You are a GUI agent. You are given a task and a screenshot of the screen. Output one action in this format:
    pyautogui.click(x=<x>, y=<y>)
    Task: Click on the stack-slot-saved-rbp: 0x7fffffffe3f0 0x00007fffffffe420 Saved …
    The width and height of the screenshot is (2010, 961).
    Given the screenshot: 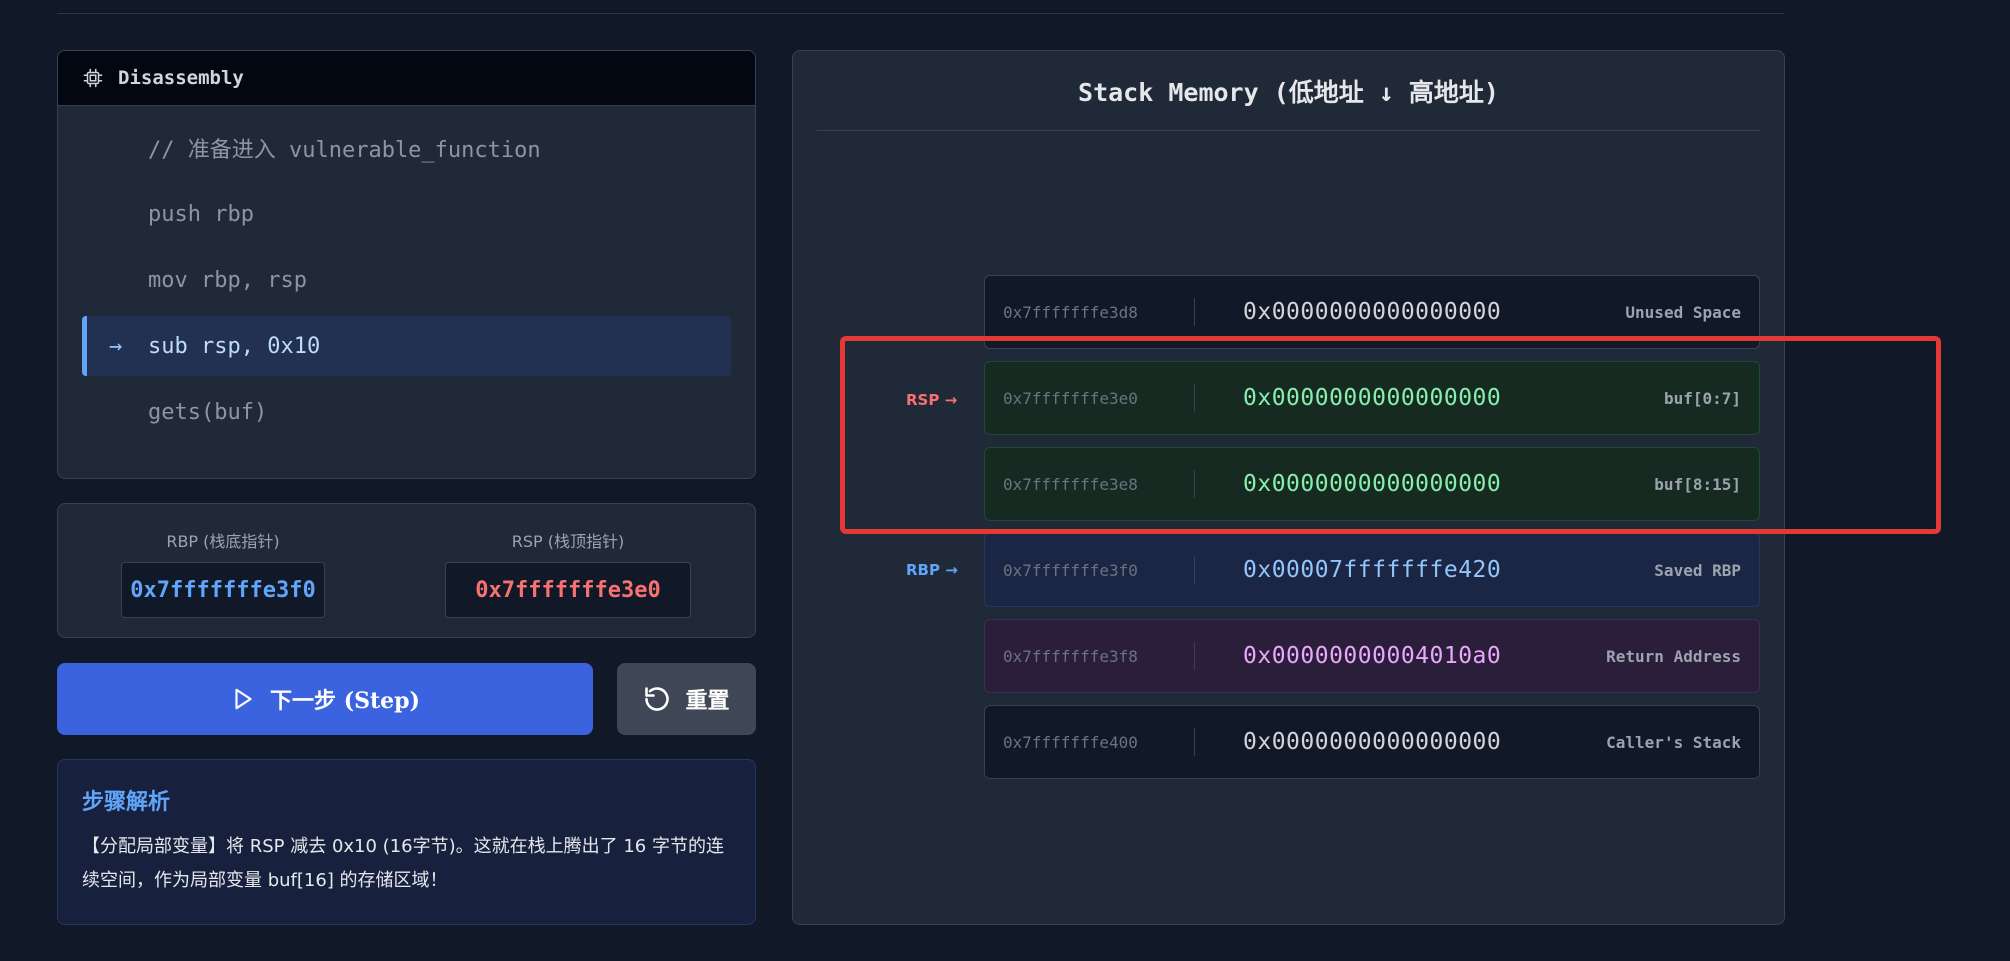 What is the action you would take?
    pyautogui.click(x=1372, y=570)
    